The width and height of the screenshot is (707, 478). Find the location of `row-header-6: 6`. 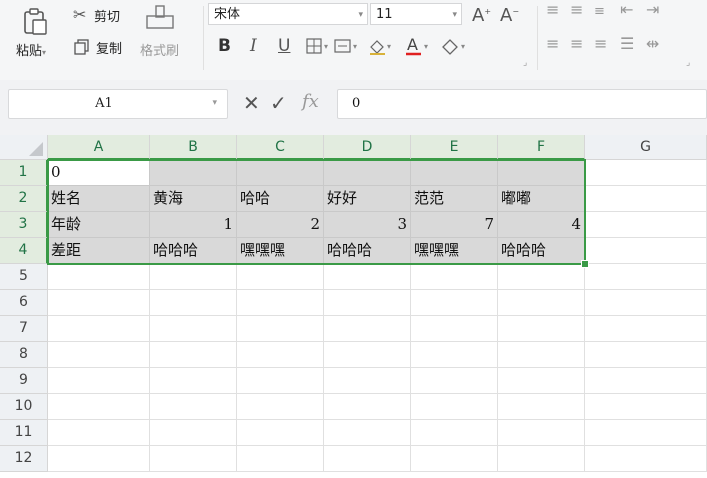

row-header-6: 6 is located at coordinates (24, 303).